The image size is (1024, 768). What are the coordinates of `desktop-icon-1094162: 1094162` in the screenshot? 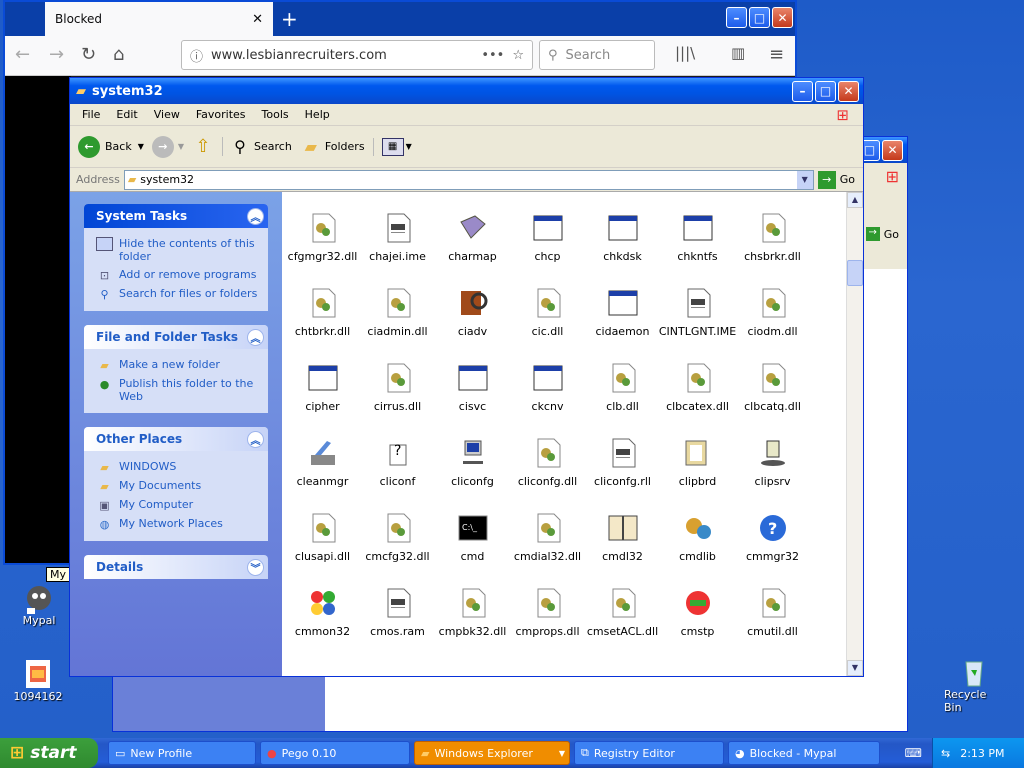 It's located at (38, 680).